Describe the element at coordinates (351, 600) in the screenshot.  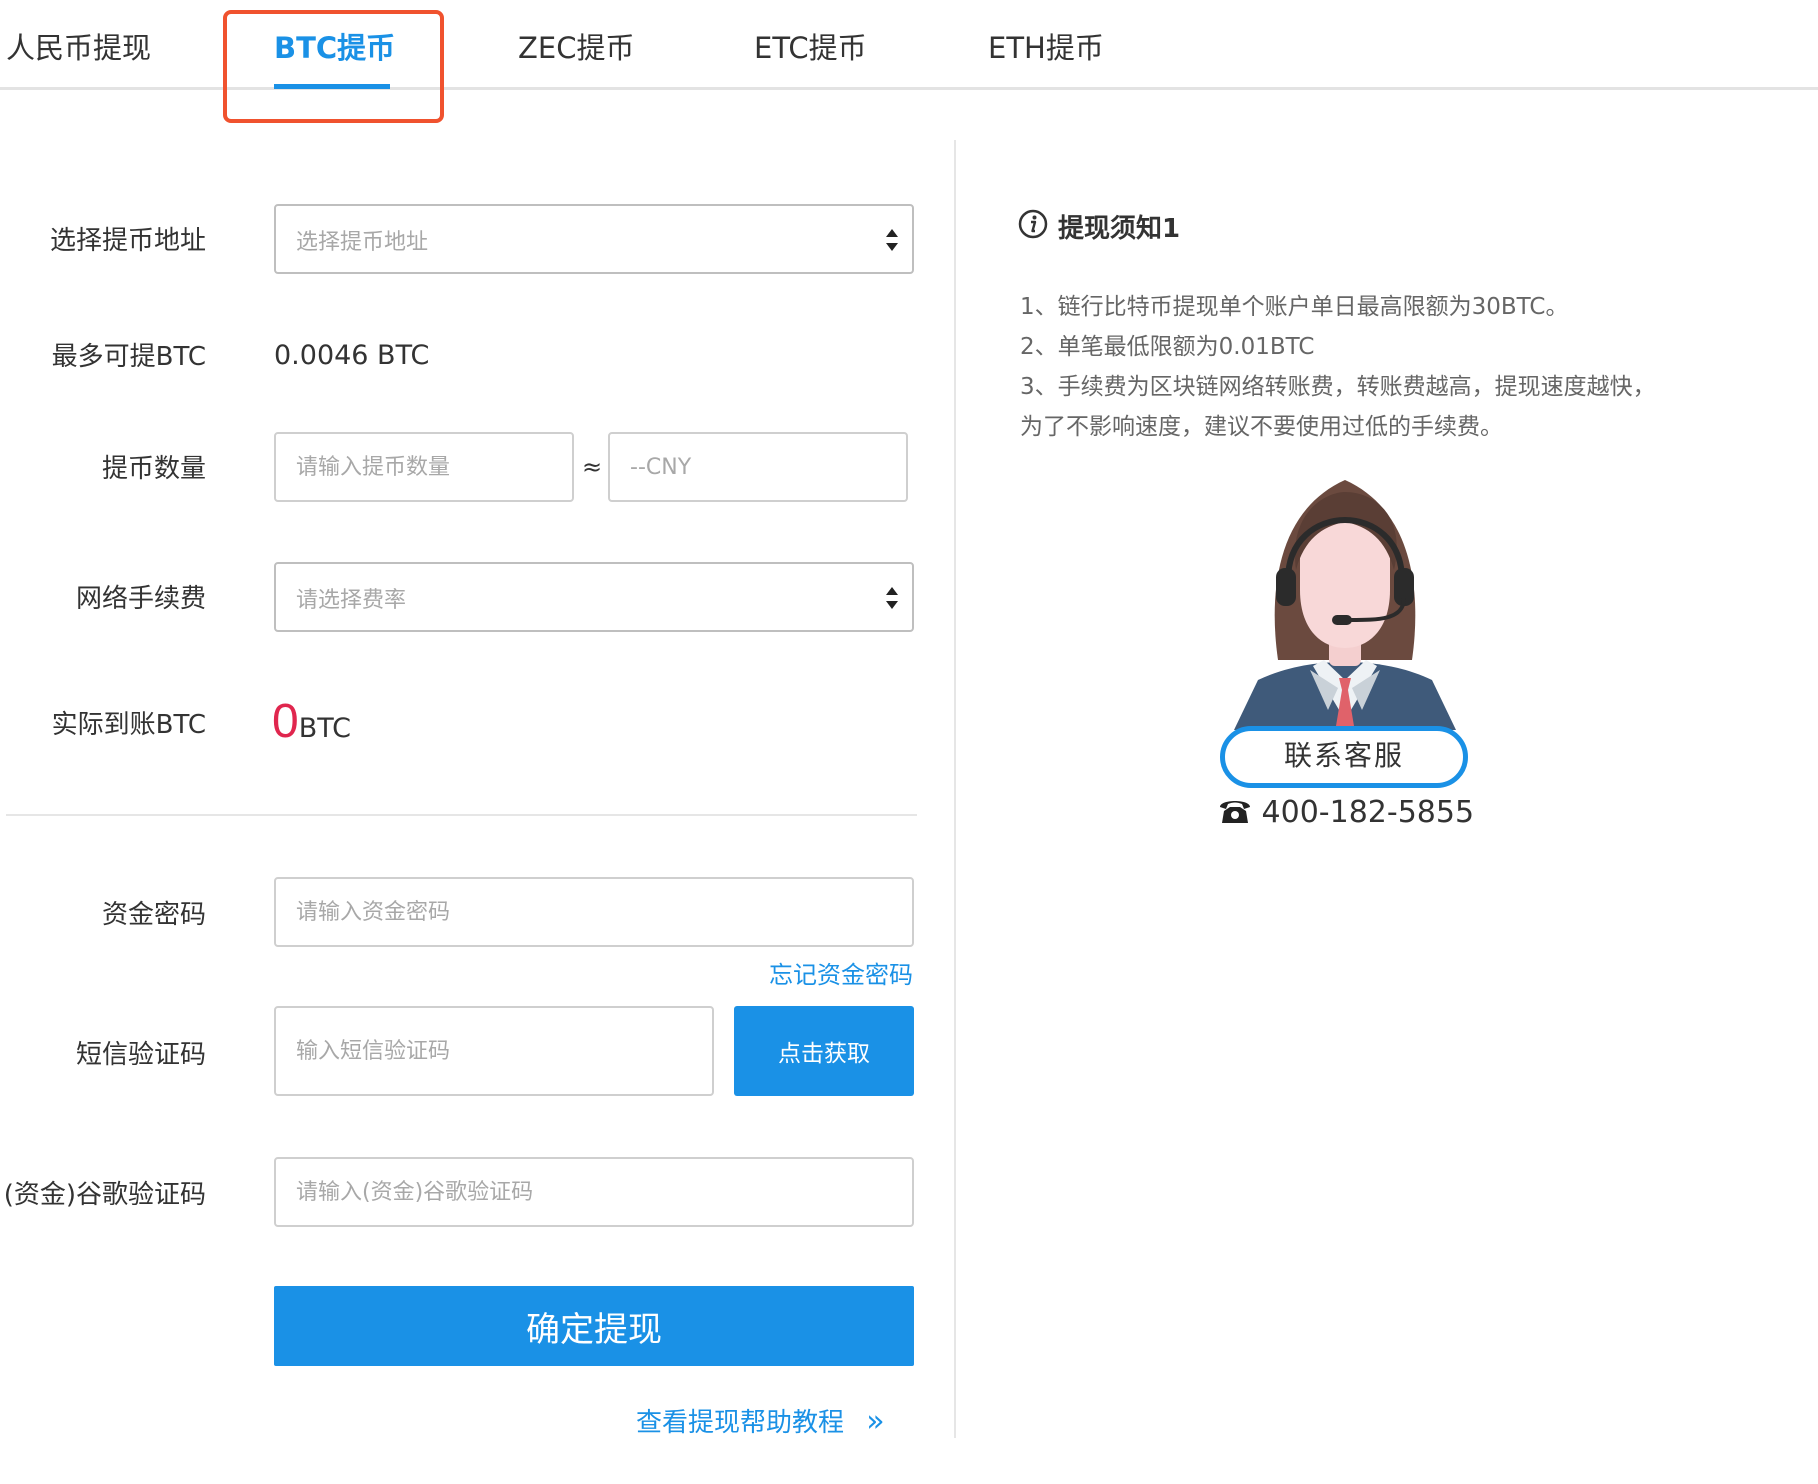
I see `fee-select-placeholder: 请选择费率` at that location.